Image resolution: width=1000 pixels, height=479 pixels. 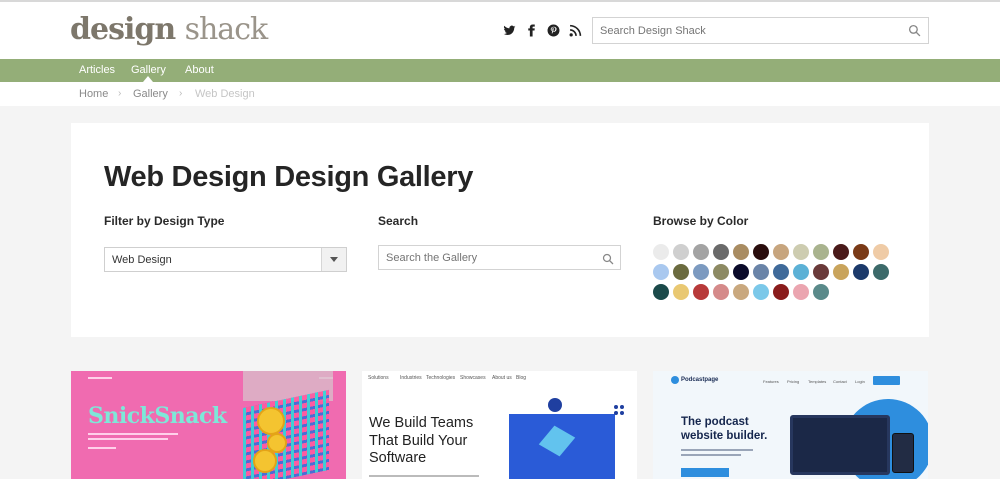 I want to click on nav-item-about: About, so click(x=199, y=70).